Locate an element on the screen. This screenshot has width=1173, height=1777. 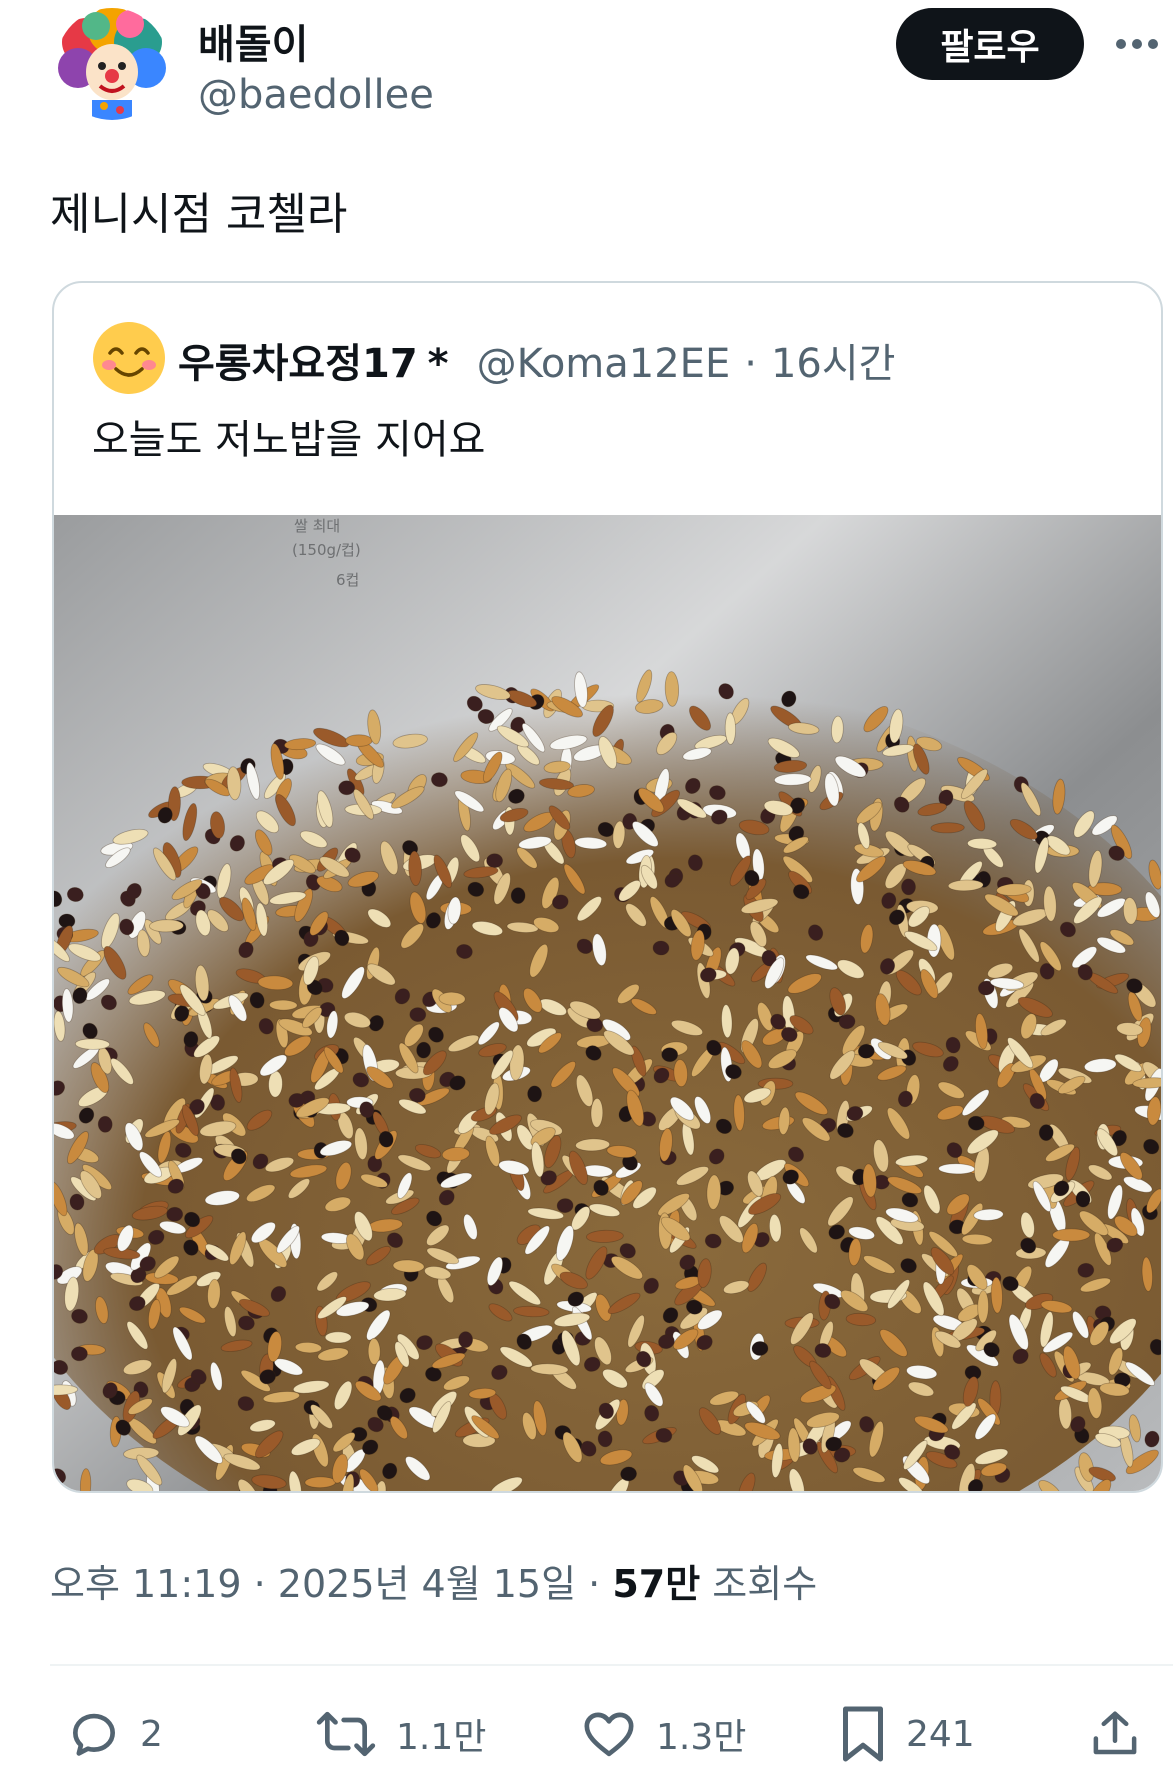
bookmark-icon is located at coordinates (863, 1734).